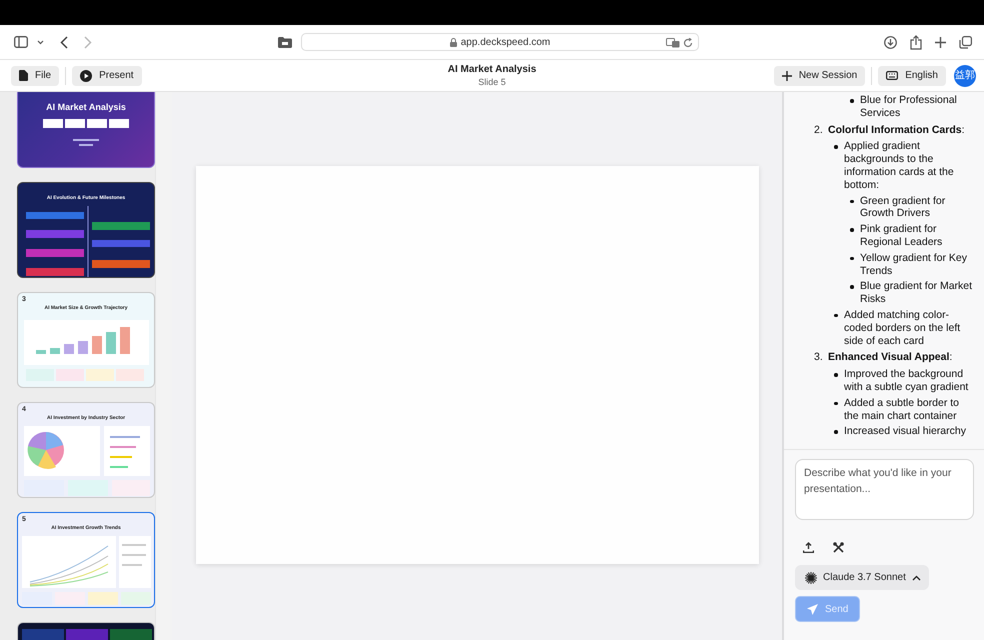 The width and height of the screenshot is (984, 640). Describe the element at coordinates (35, 76) in the screenshot. I see `file-button: File` at that location.